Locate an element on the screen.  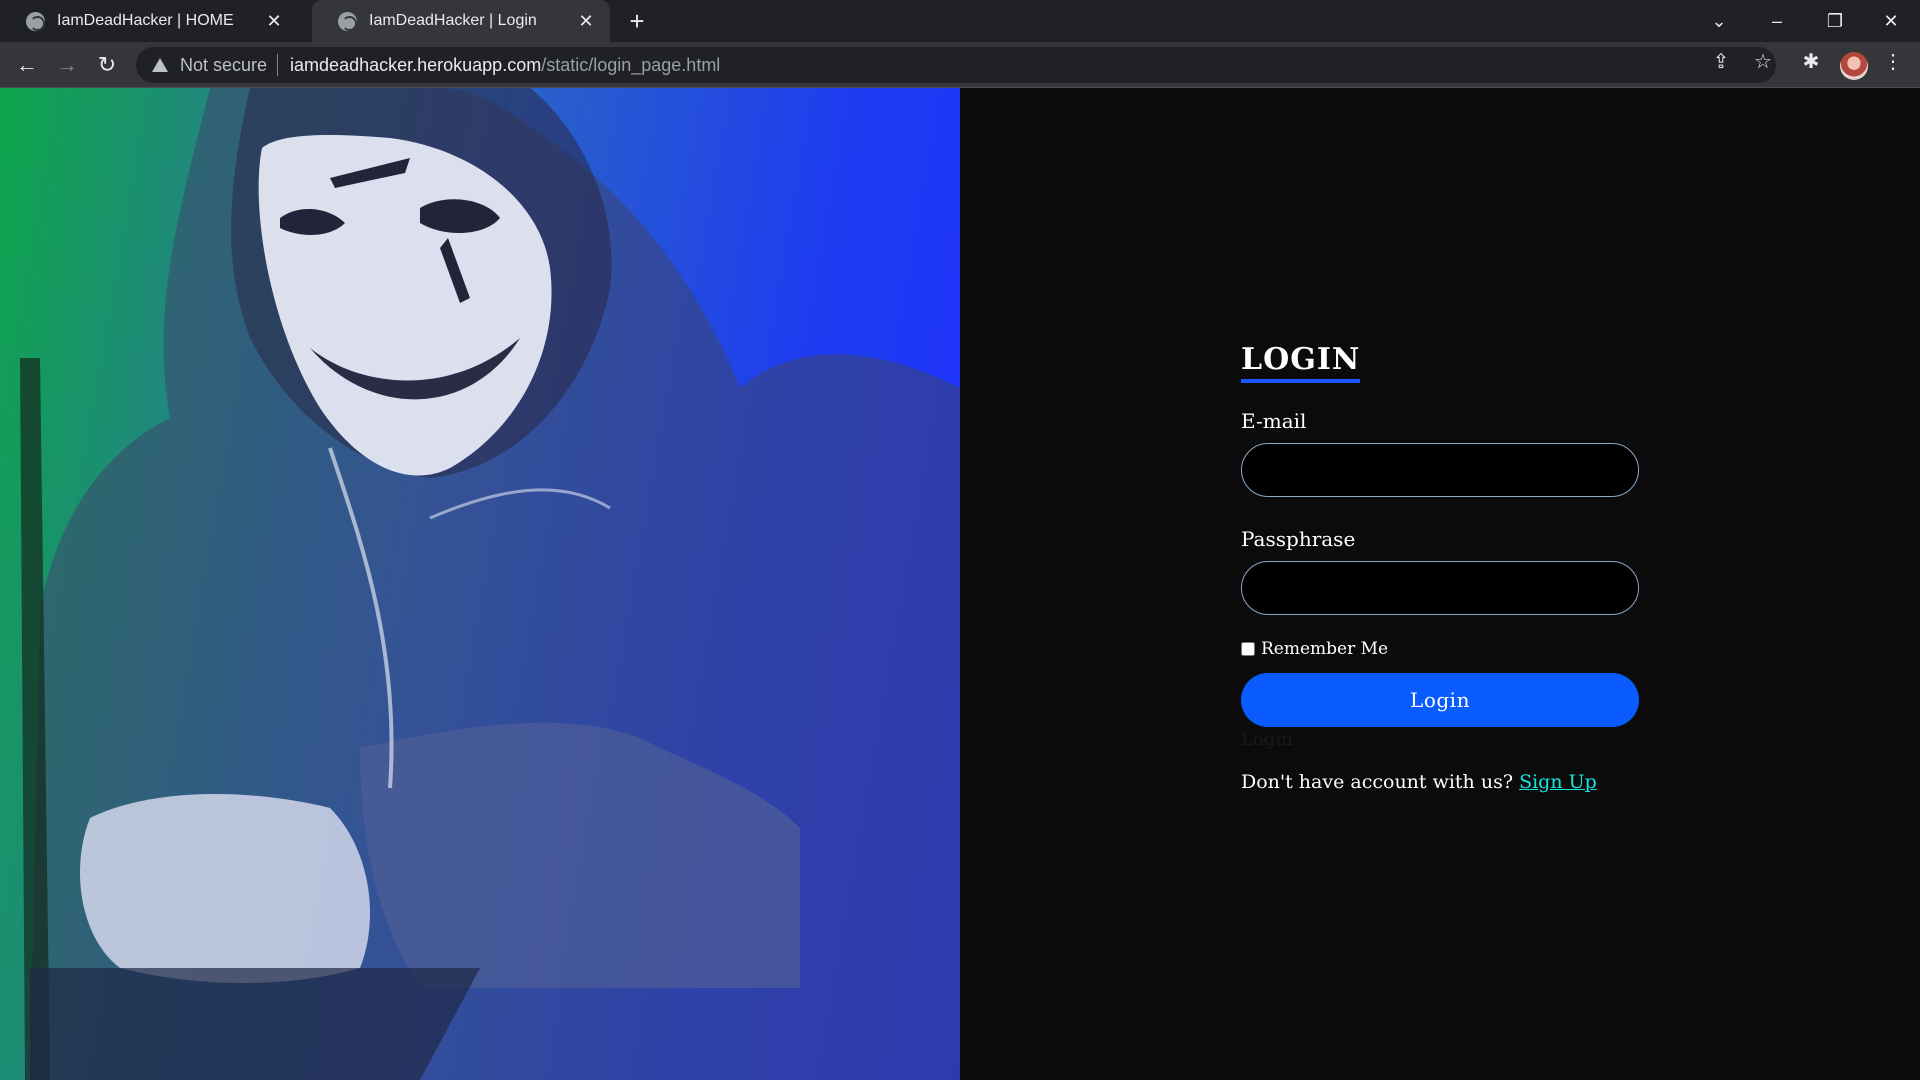
share-icon: ⇪ is located at coordinates (1721, 61).